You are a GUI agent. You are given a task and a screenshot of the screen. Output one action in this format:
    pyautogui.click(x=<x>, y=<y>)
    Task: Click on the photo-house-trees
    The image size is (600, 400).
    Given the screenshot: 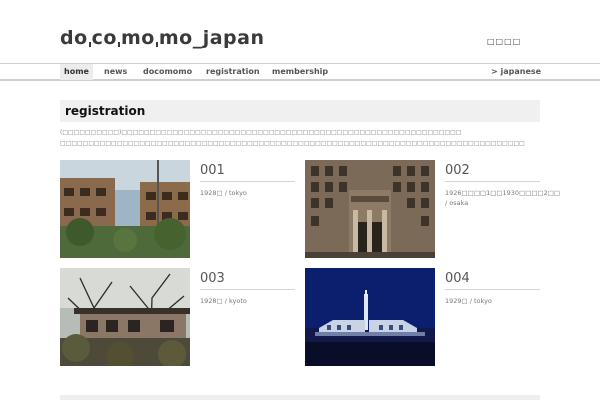 What is the action you would take?
    pyautogui.click(x=125, y=317)
    